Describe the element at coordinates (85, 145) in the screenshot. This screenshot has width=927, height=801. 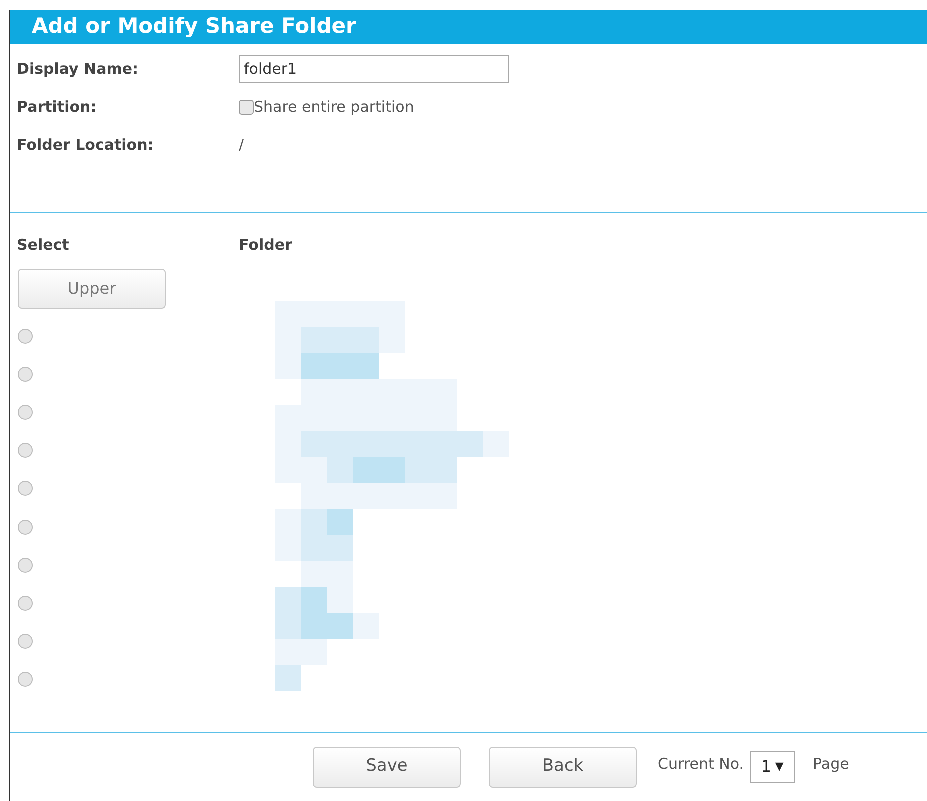
I see `field-label: Folder Location:` at that location.